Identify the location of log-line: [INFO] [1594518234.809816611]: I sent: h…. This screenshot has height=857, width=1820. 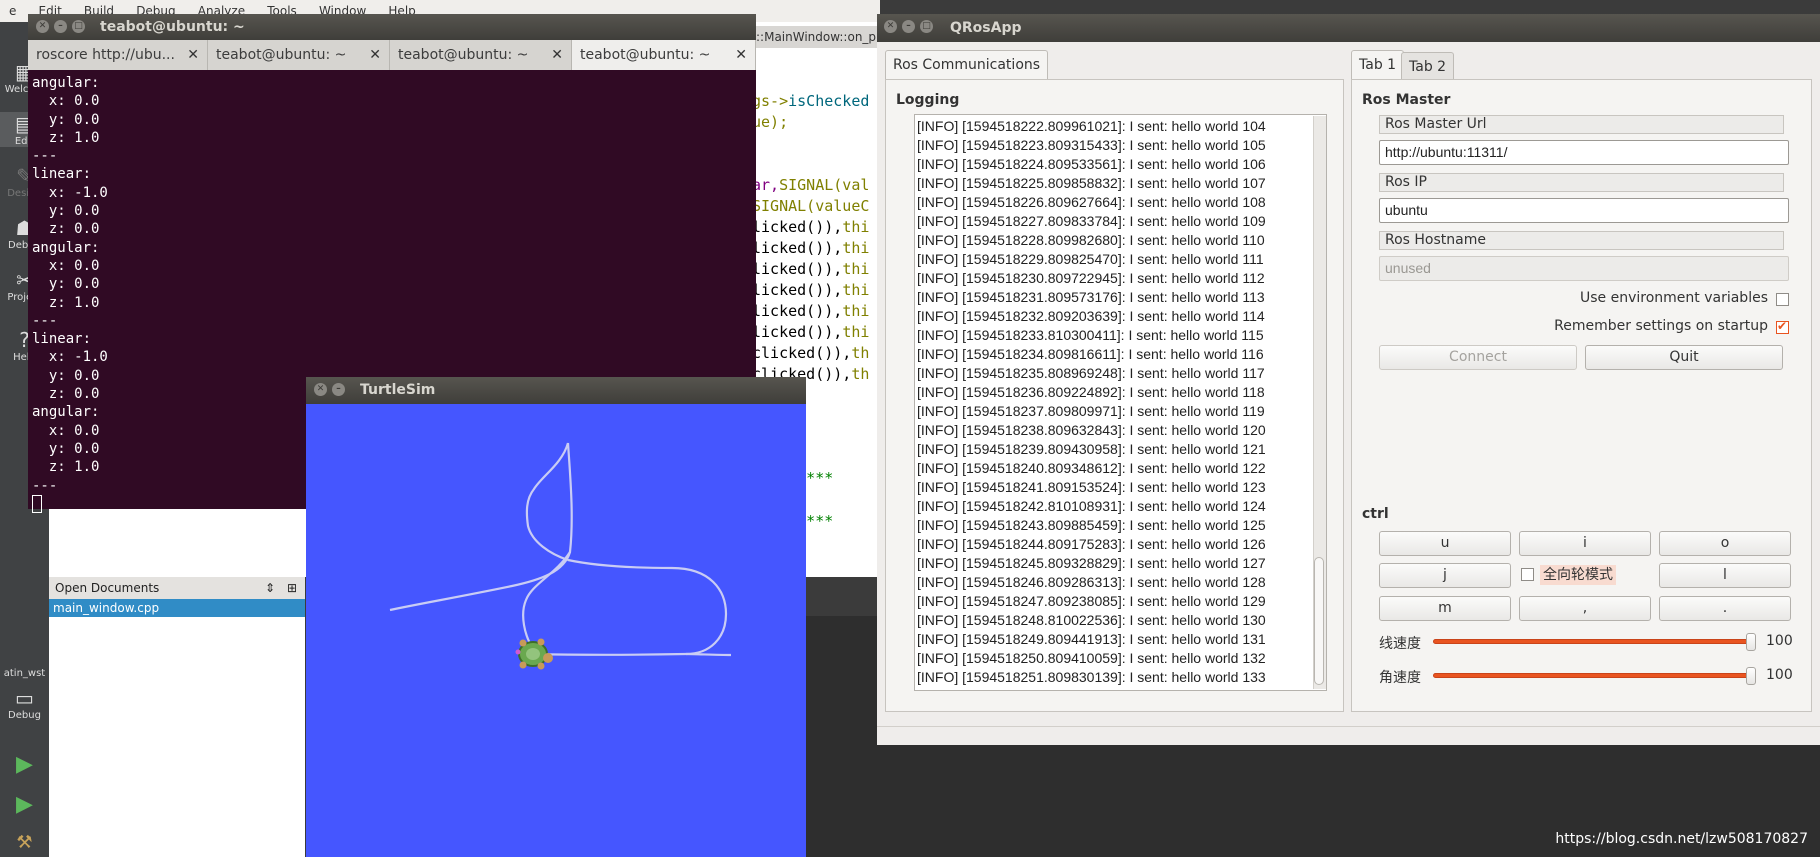
(1090, 354).